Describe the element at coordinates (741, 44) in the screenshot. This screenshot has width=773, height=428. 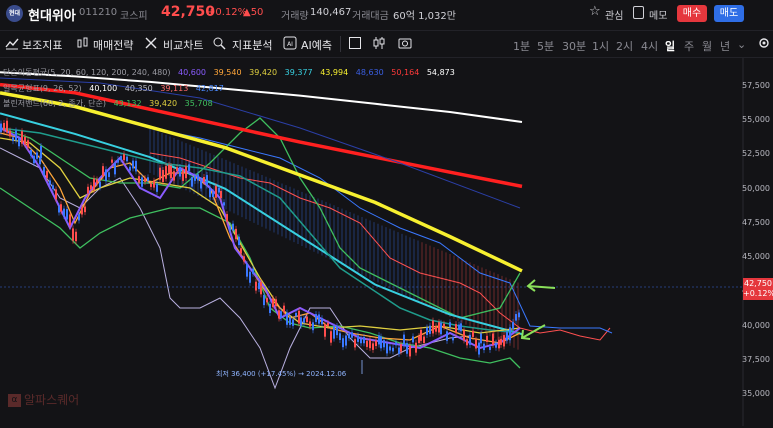
I see `chevron-down-icon: ⌄` at that location.